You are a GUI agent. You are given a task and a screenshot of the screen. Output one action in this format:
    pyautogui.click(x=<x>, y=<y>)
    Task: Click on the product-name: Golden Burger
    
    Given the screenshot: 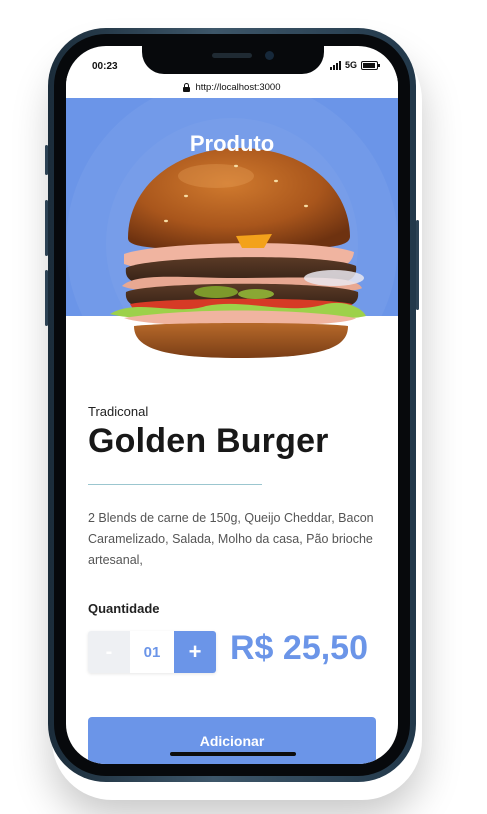 What is the action you would take?
    pyautogui.click(x=208, y=441)
    